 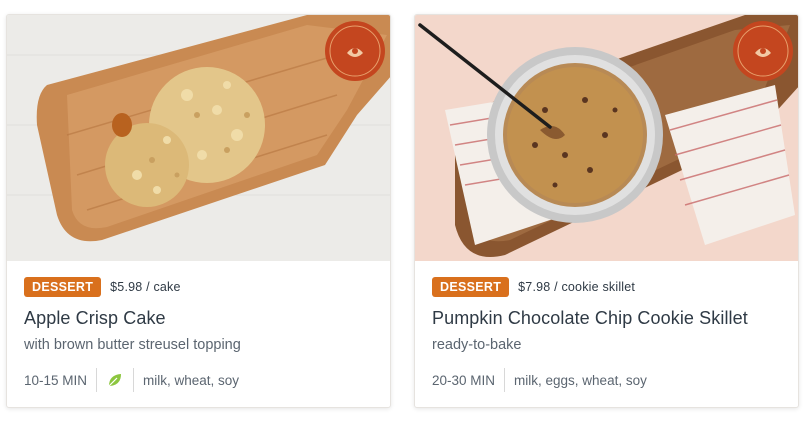 I want to click on product-meta: 10-15 MIN milk, wheat, soy, so click(x=131, y=380).